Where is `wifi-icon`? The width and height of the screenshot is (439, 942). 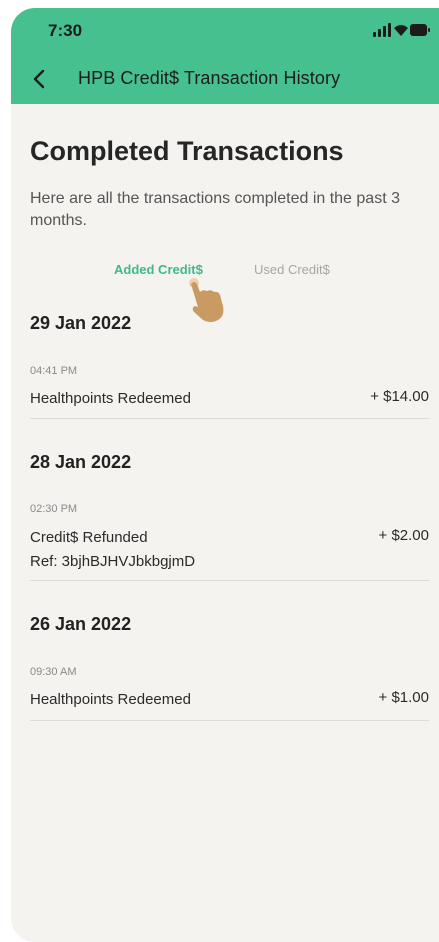
wifi-icon is located at coordinates (401, 30).